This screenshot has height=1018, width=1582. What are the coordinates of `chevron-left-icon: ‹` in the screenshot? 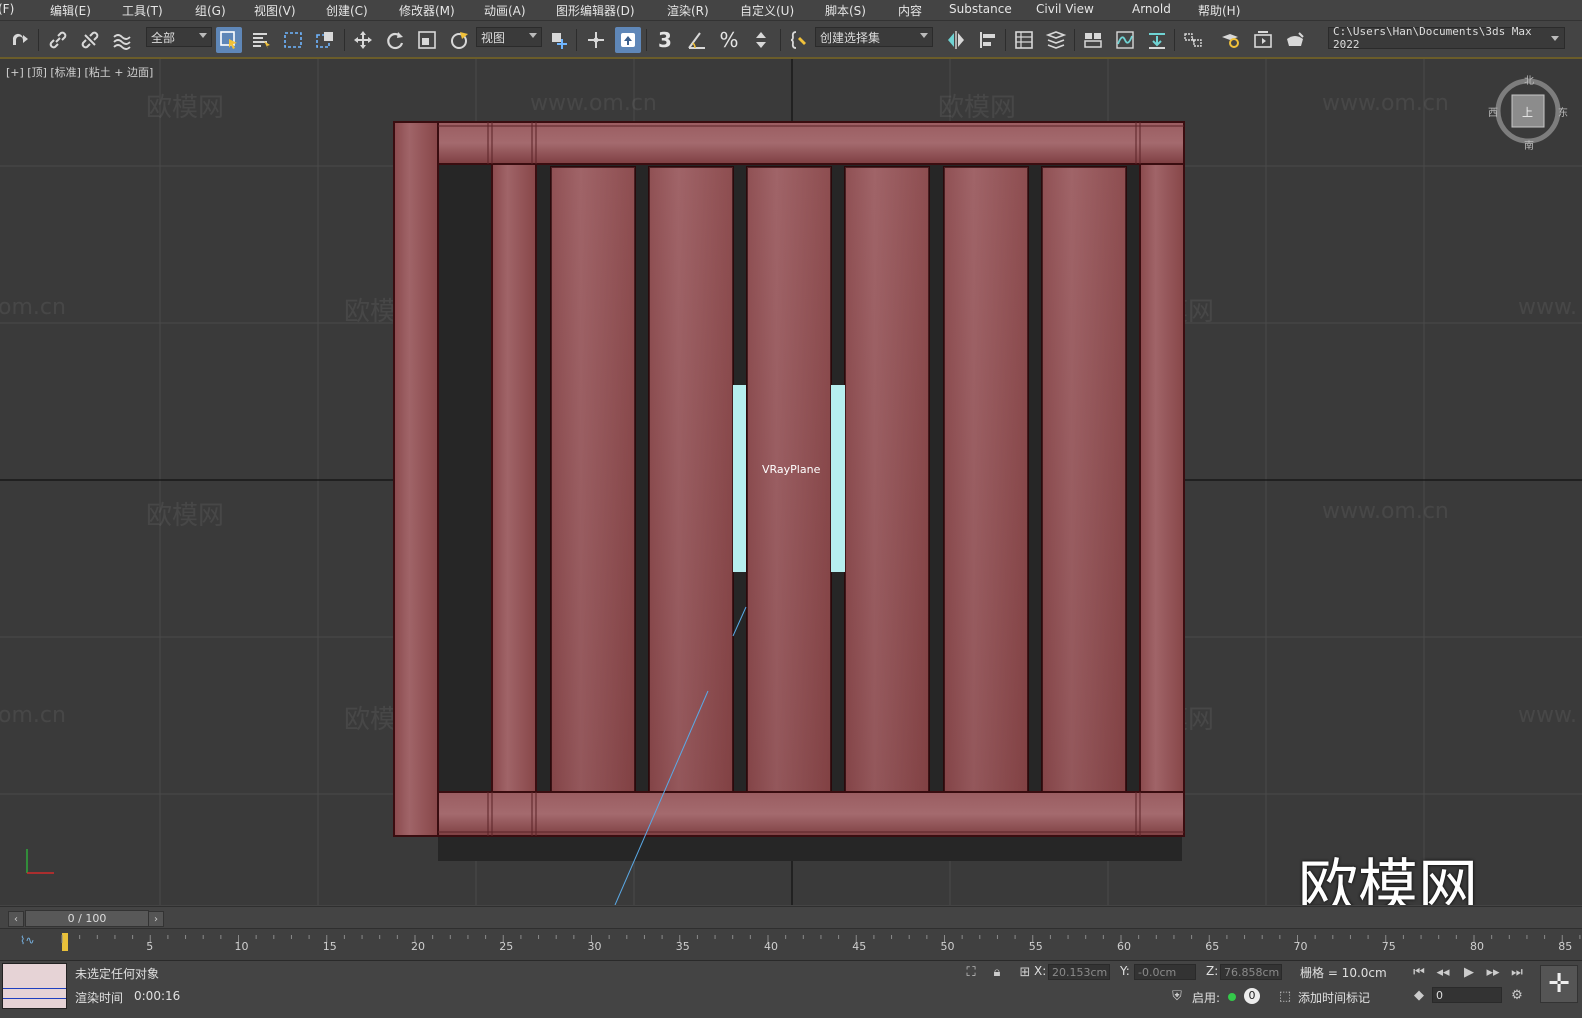 It's located at (16, 919).